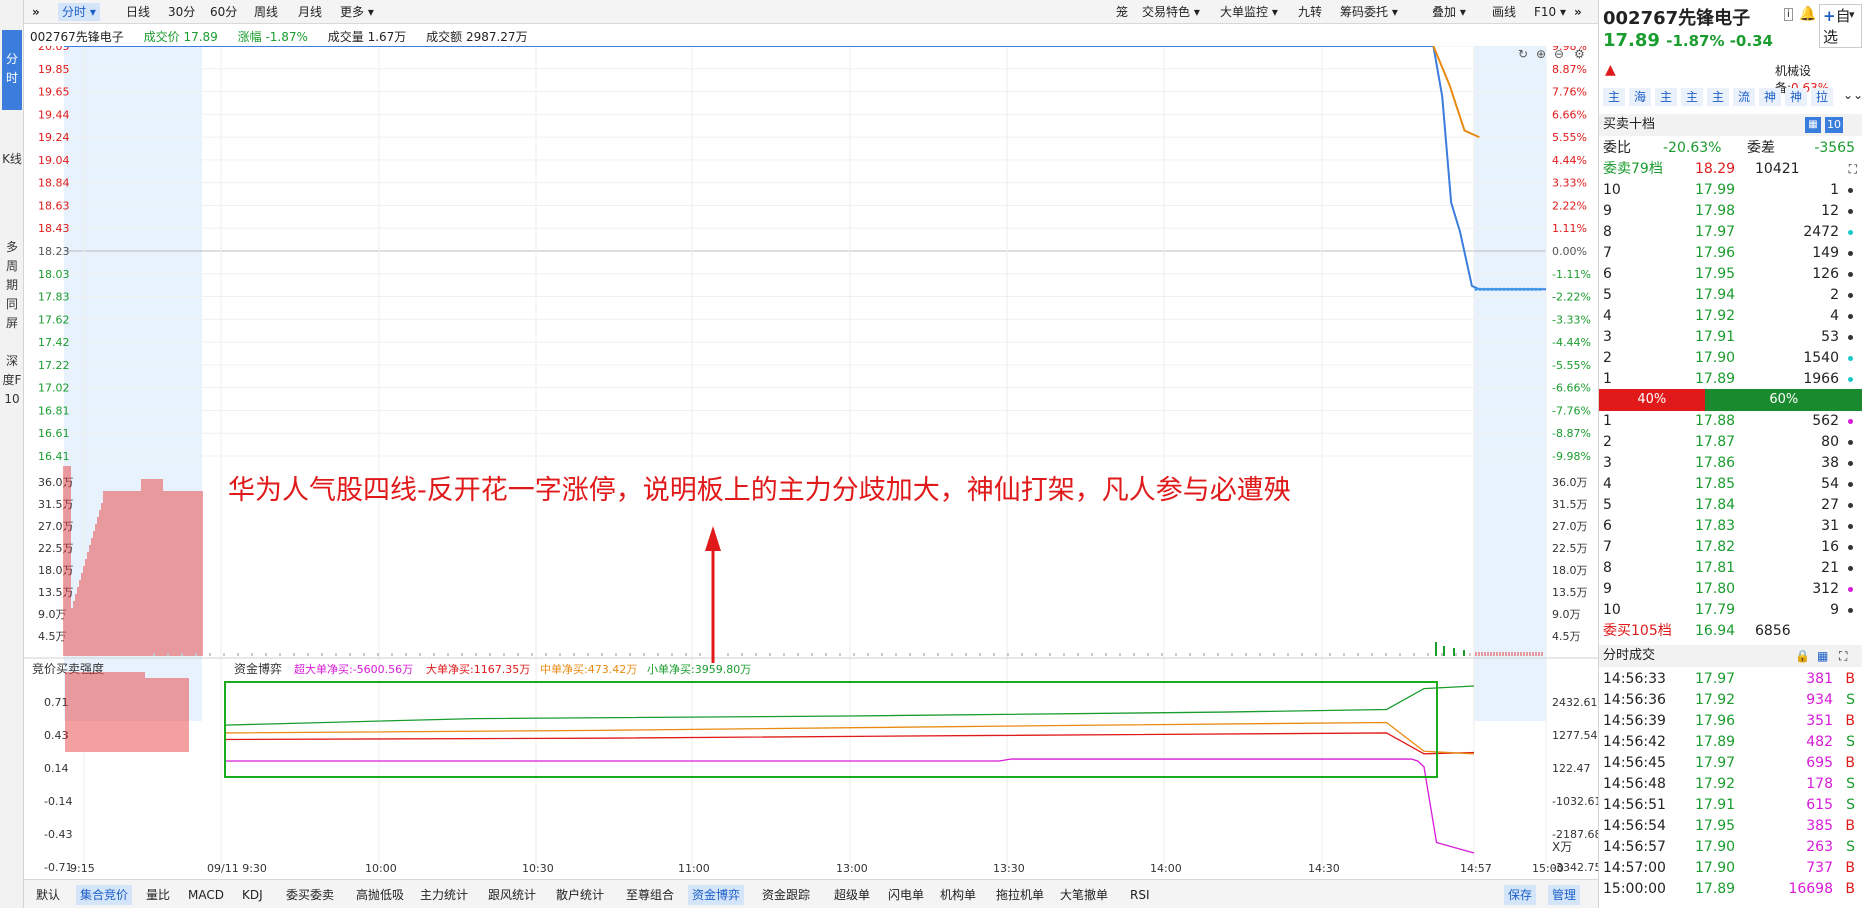 This screenshot has width=1862, height=908. Describe the element at coordinates (1730, 253) in the screenshot. I see `ask-level-row: 7 17.96 149` at that location.